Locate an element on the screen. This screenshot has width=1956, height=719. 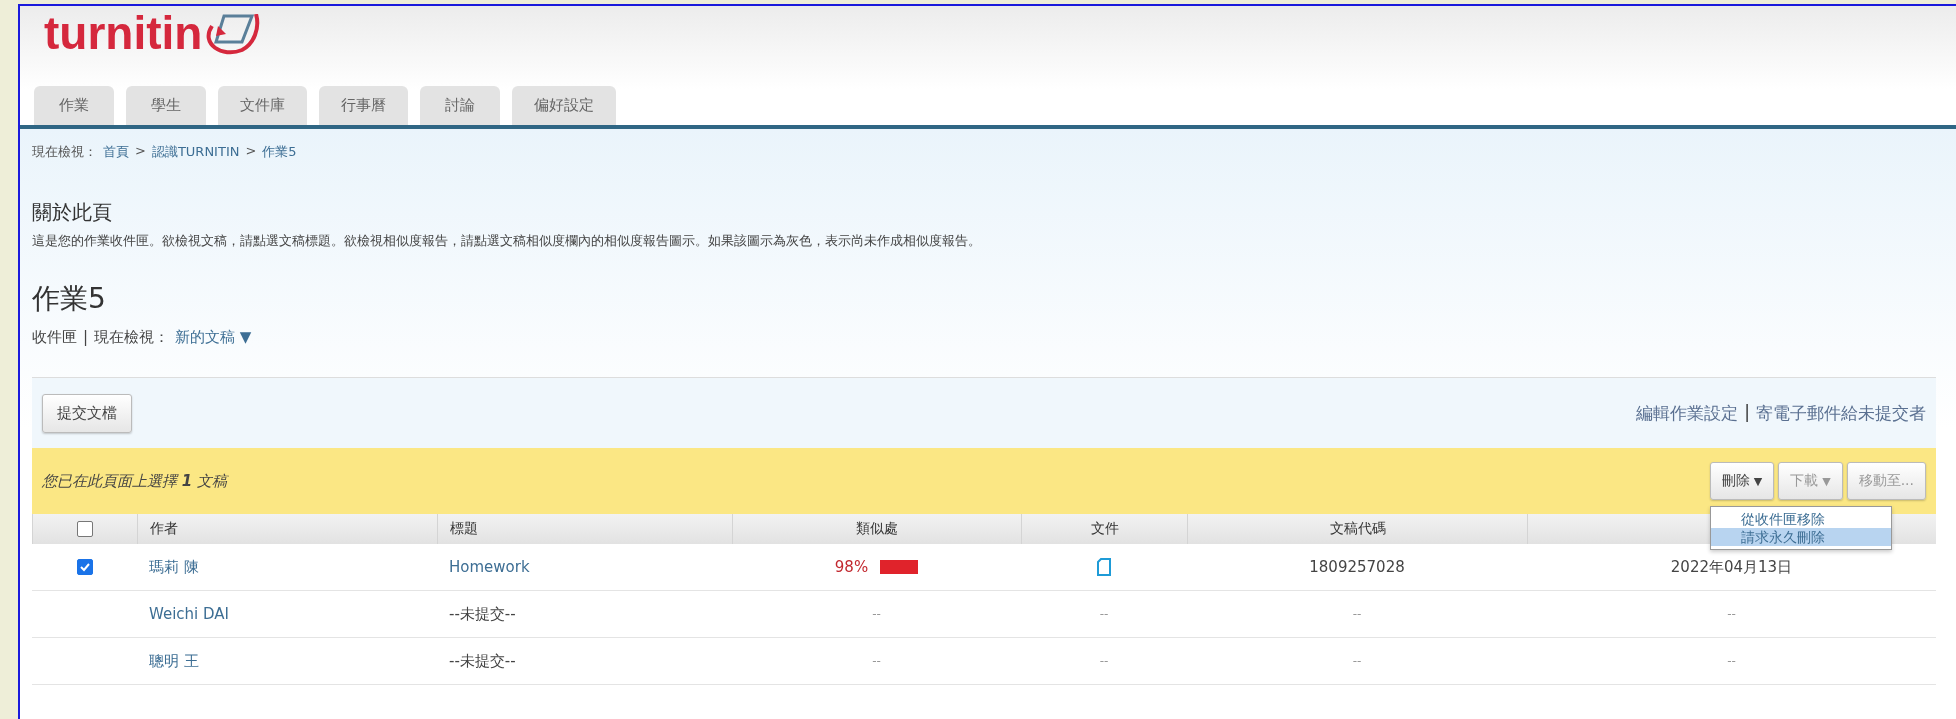
nav-tab: 討論 is located at coordinates (460, 105).